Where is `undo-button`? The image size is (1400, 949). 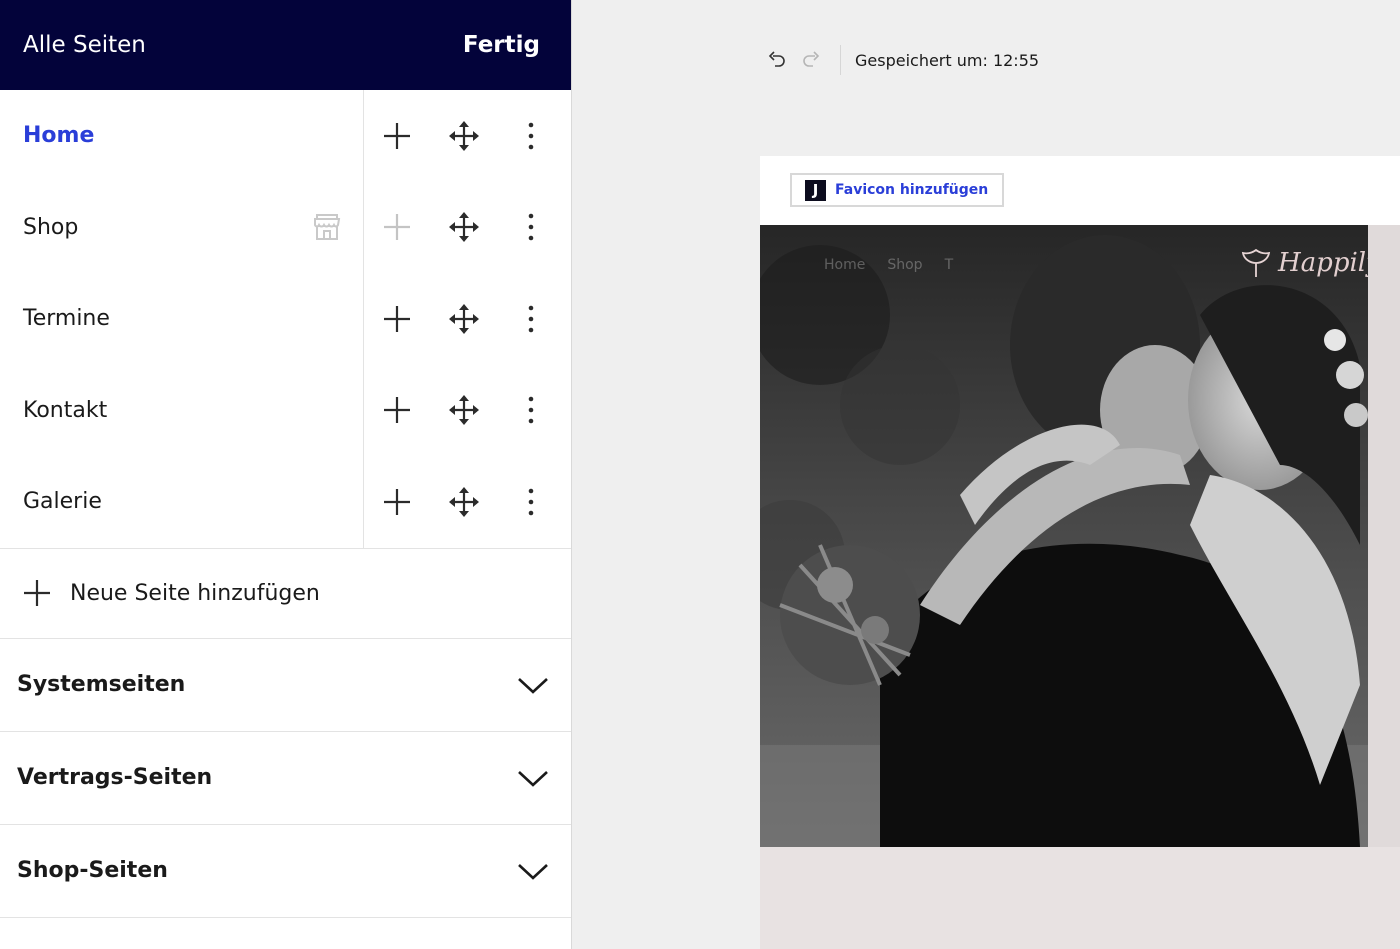
undo-button is located at coordinates (777, 60).